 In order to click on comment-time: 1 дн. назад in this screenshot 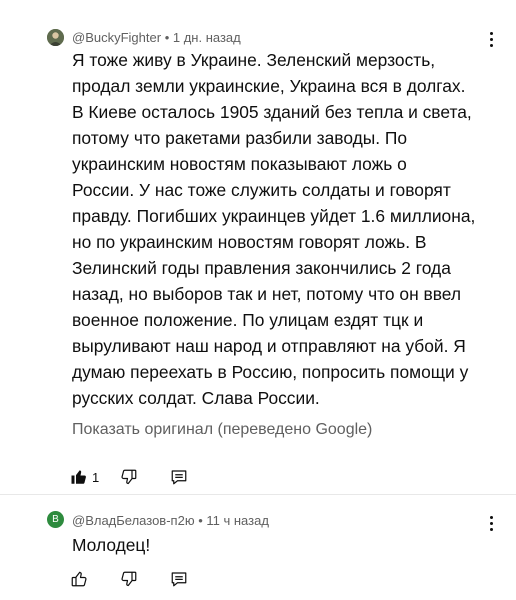, I will do `click(207, 37)`.